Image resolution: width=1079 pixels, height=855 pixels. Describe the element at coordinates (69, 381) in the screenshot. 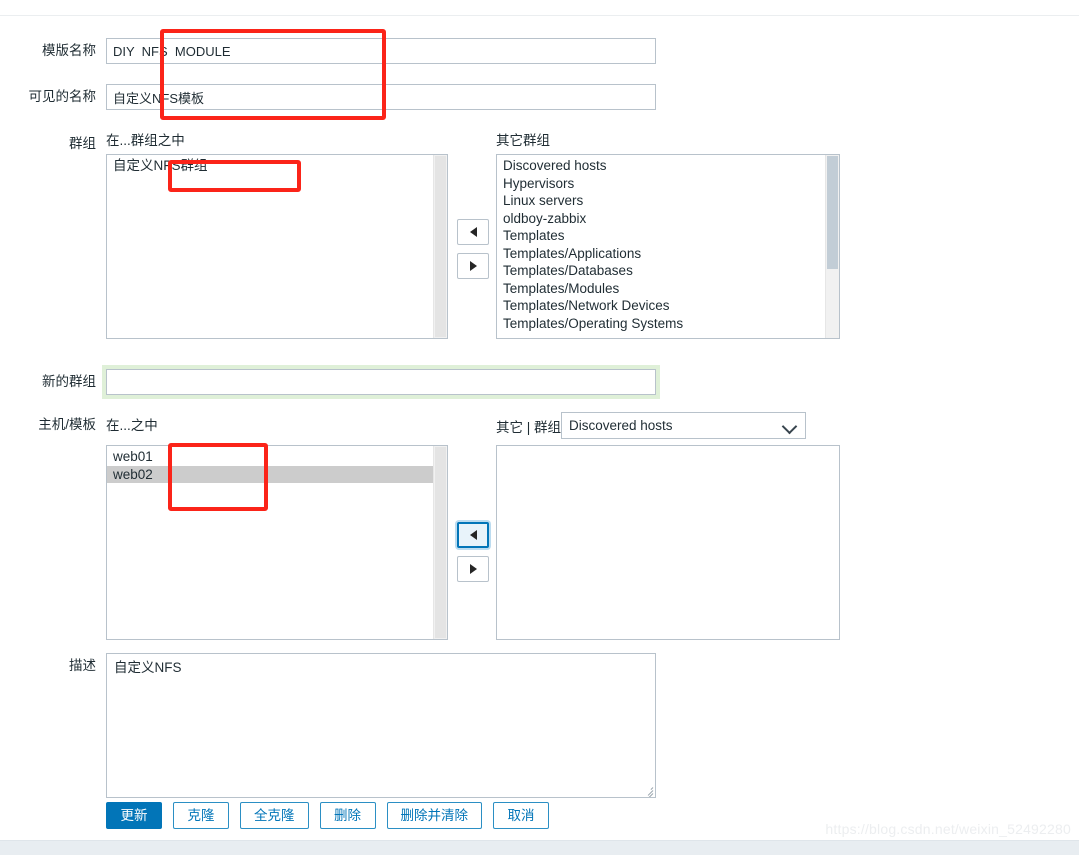

I see `new-group-label: 新的群组` at that location.